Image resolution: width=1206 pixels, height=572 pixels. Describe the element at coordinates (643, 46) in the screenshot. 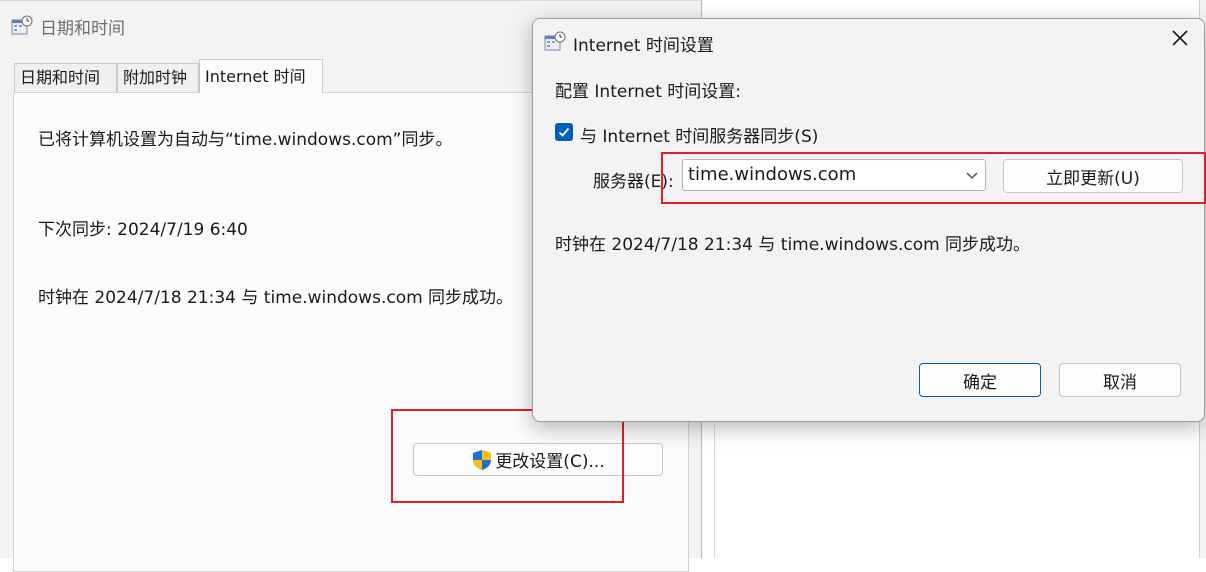

I see `dialog-title: Internet 时间设置` at that location.